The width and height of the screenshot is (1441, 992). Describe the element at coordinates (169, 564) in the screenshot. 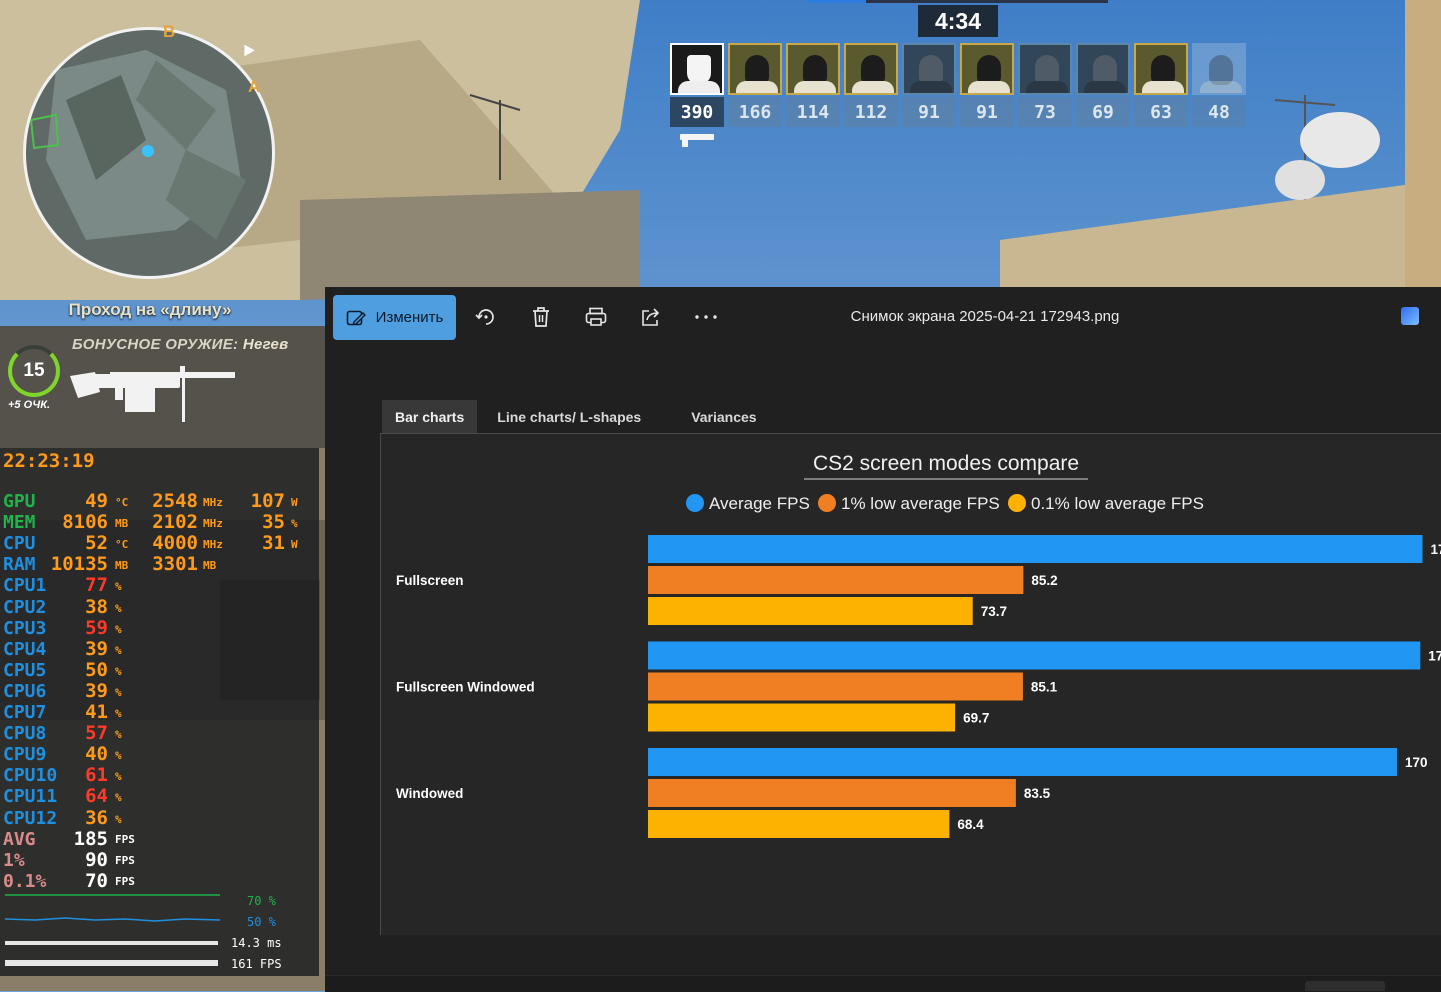

I see `osd-value: 3301` at that location.